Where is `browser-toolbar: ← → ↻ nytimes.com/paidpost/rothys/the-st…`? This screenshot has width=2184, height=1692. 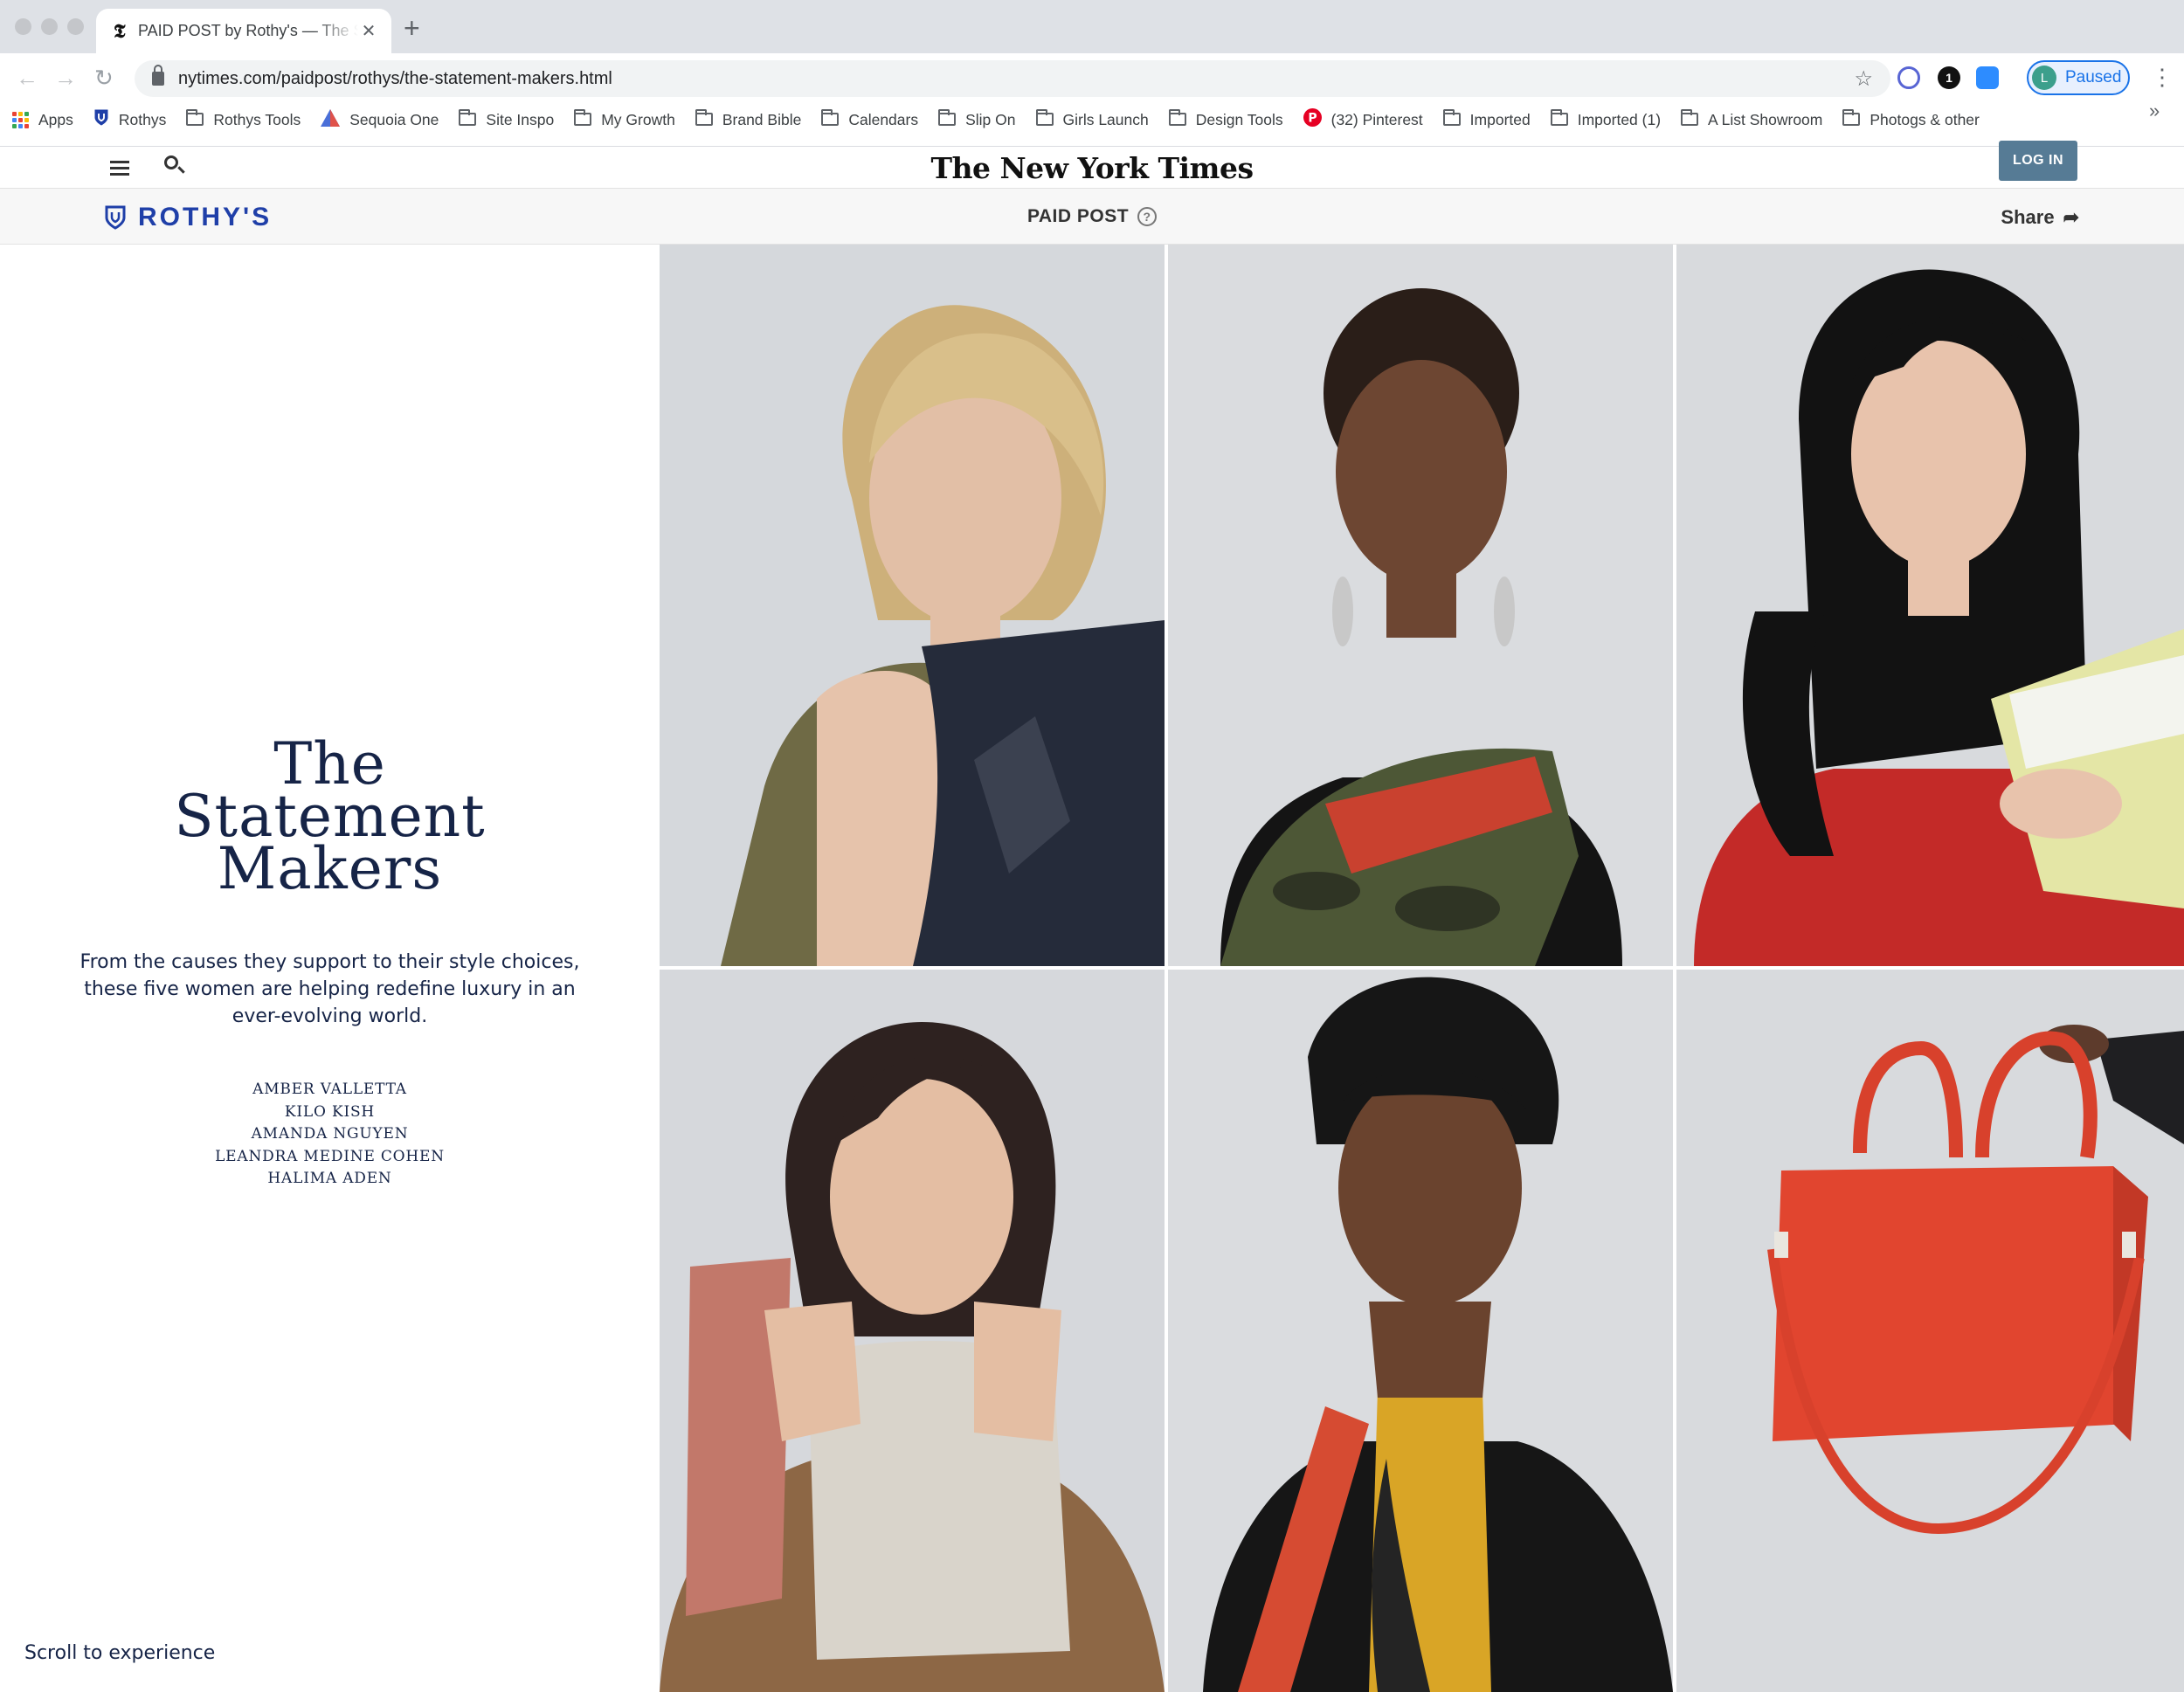 browser-toolbar: ← → ↻ nytimes.com/paidpost/rothys/the-st… is located at coordinates (1092, 100).